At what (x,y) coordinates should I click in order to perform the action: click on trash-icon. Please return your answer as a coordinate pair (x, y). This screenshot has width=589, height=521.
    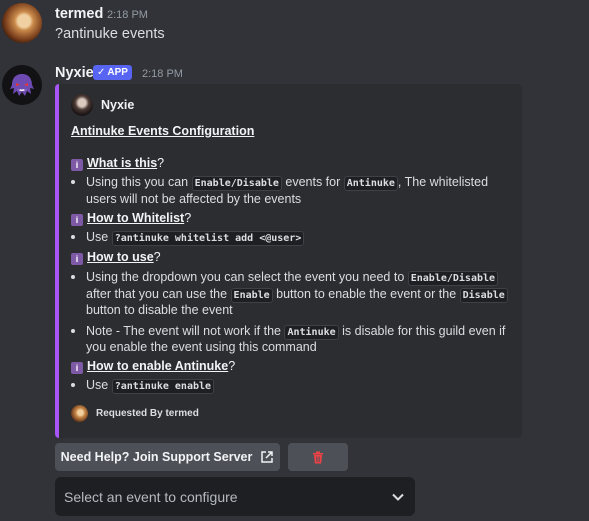
    Looking at the image, I should click on (318, 457).